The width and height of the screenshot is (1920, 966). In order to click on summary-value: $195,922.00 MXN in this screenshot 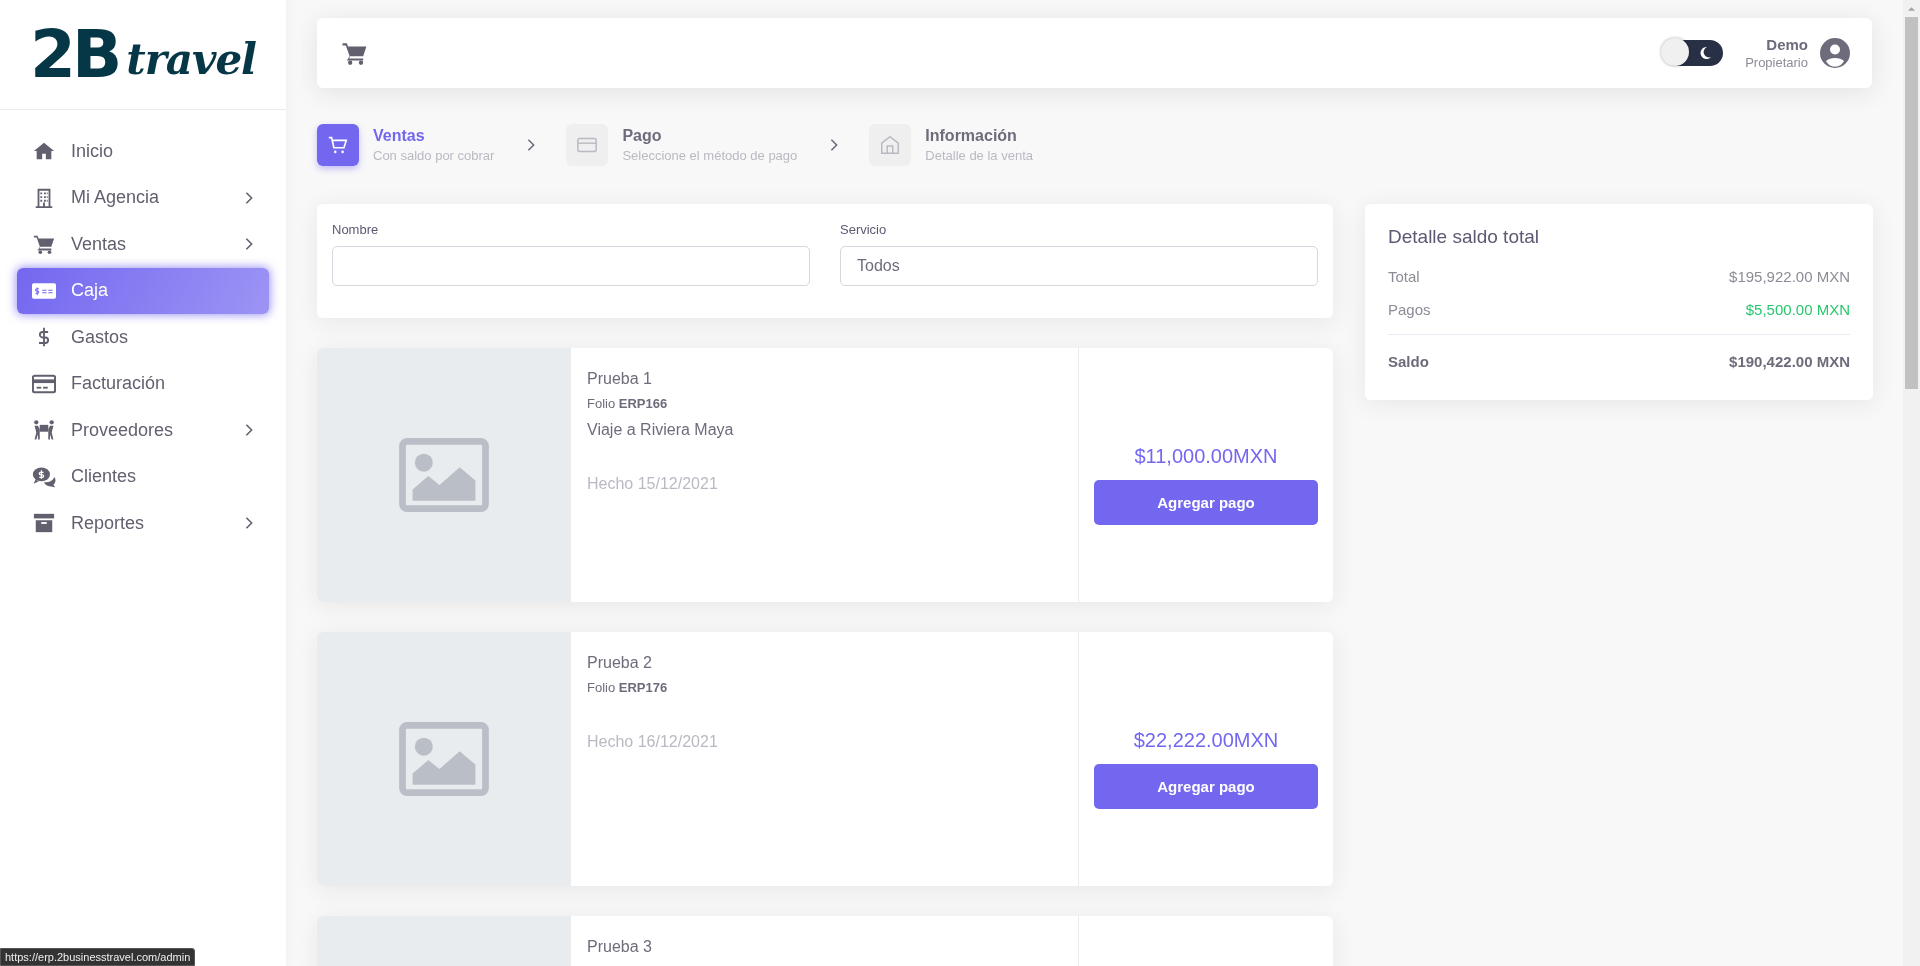, I will do `click(1789, 276)`.